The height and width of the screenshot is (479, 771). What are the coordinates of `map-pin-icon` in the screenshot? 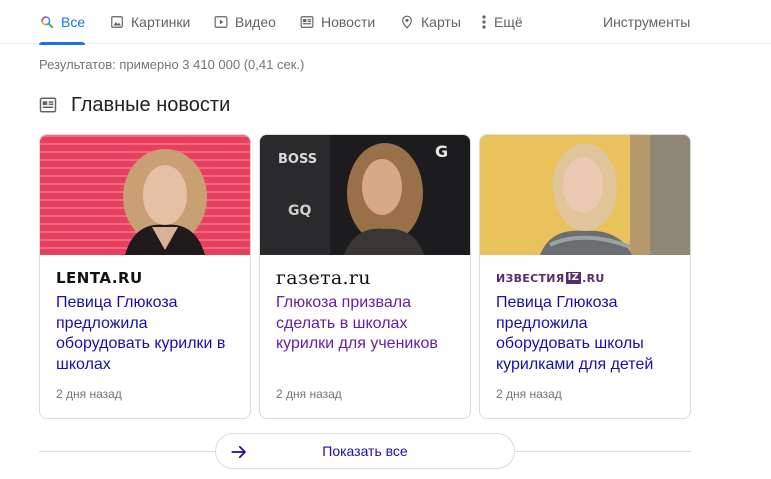 It's located at (407, 22).